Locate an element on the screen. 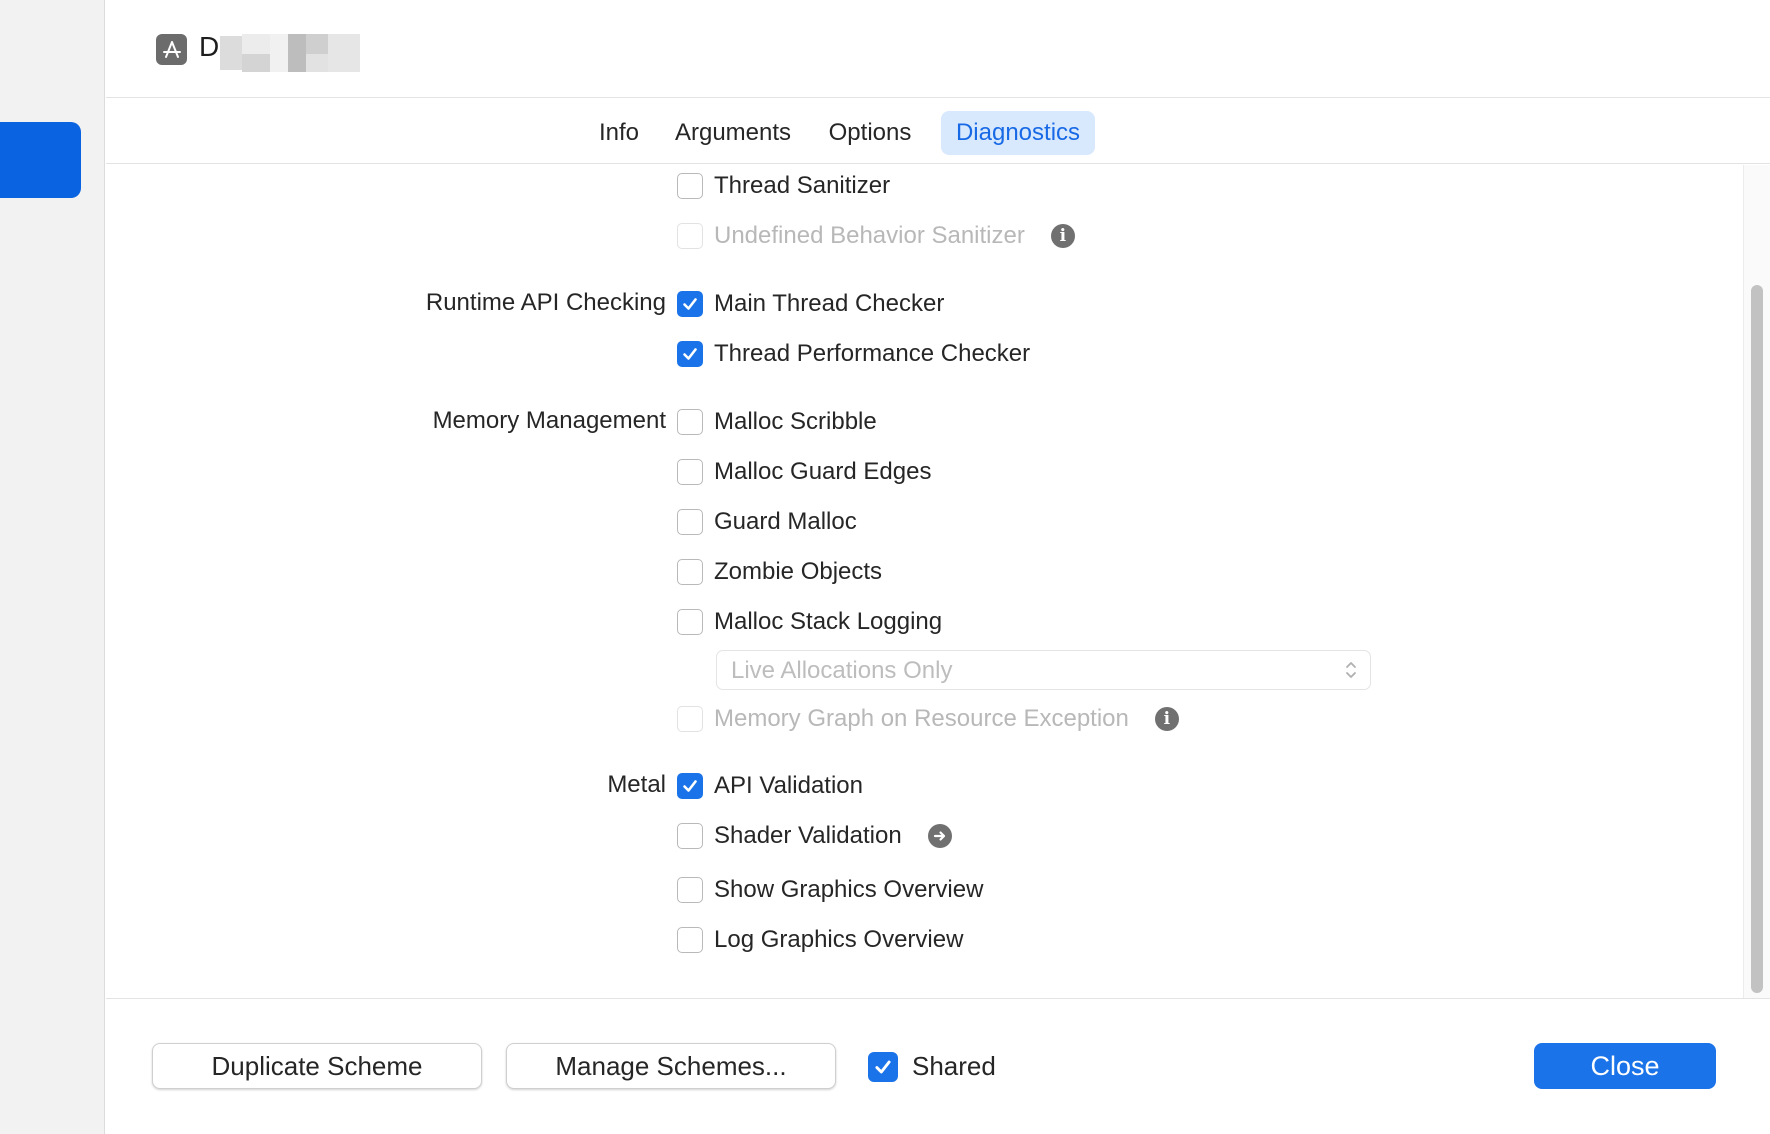 This screenshot has height=1134, width=1770. malloc-stack-logging-option: Malloc Stack Logging is located at coordinates (809, 622).